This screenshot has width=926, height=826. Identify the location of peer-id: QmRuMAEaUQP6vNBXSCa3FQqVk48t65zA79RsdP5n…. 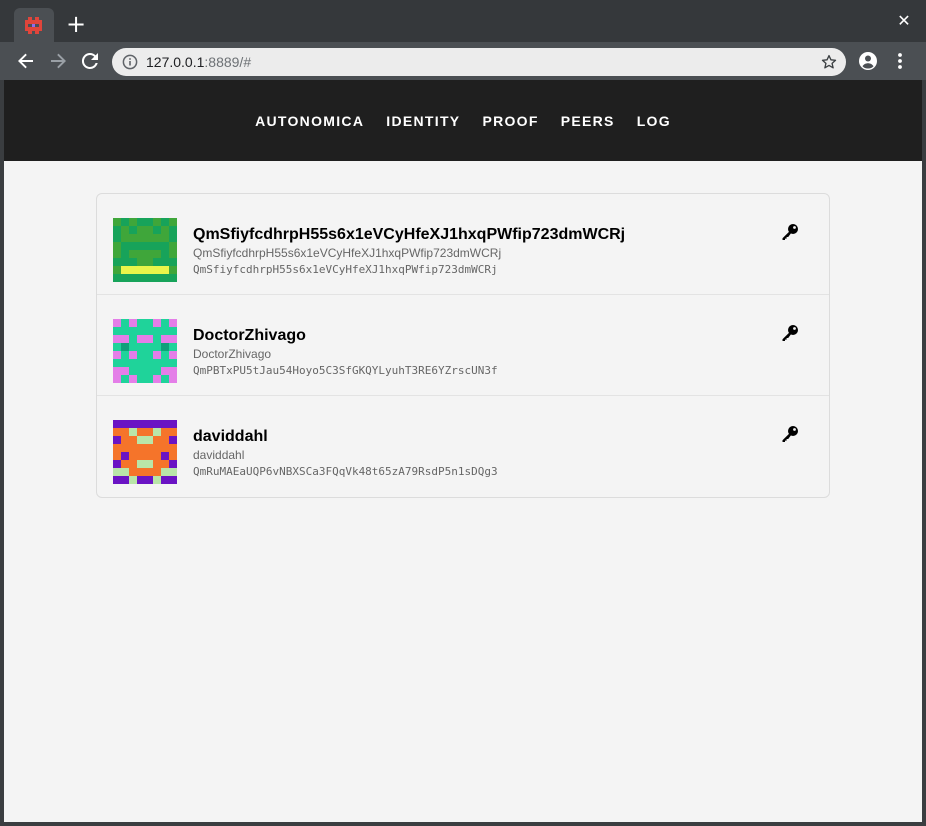
(345, 471).